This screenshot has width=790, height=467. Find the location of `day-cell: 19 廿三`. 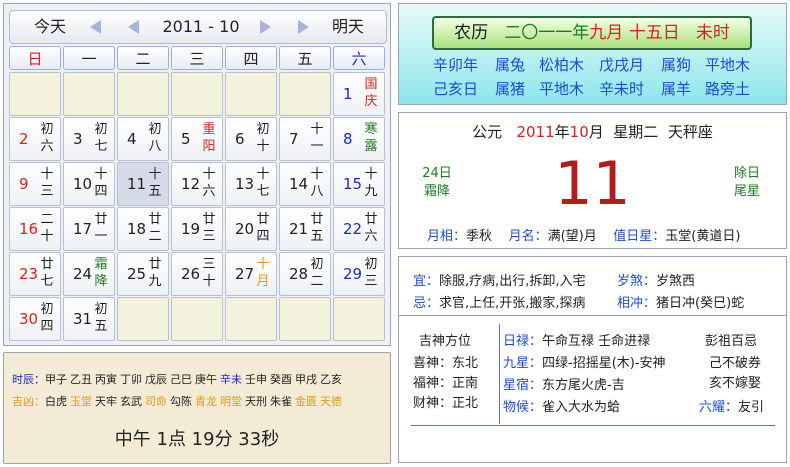

day-cell: 19 廿三 is located at coordinates (197, 229).